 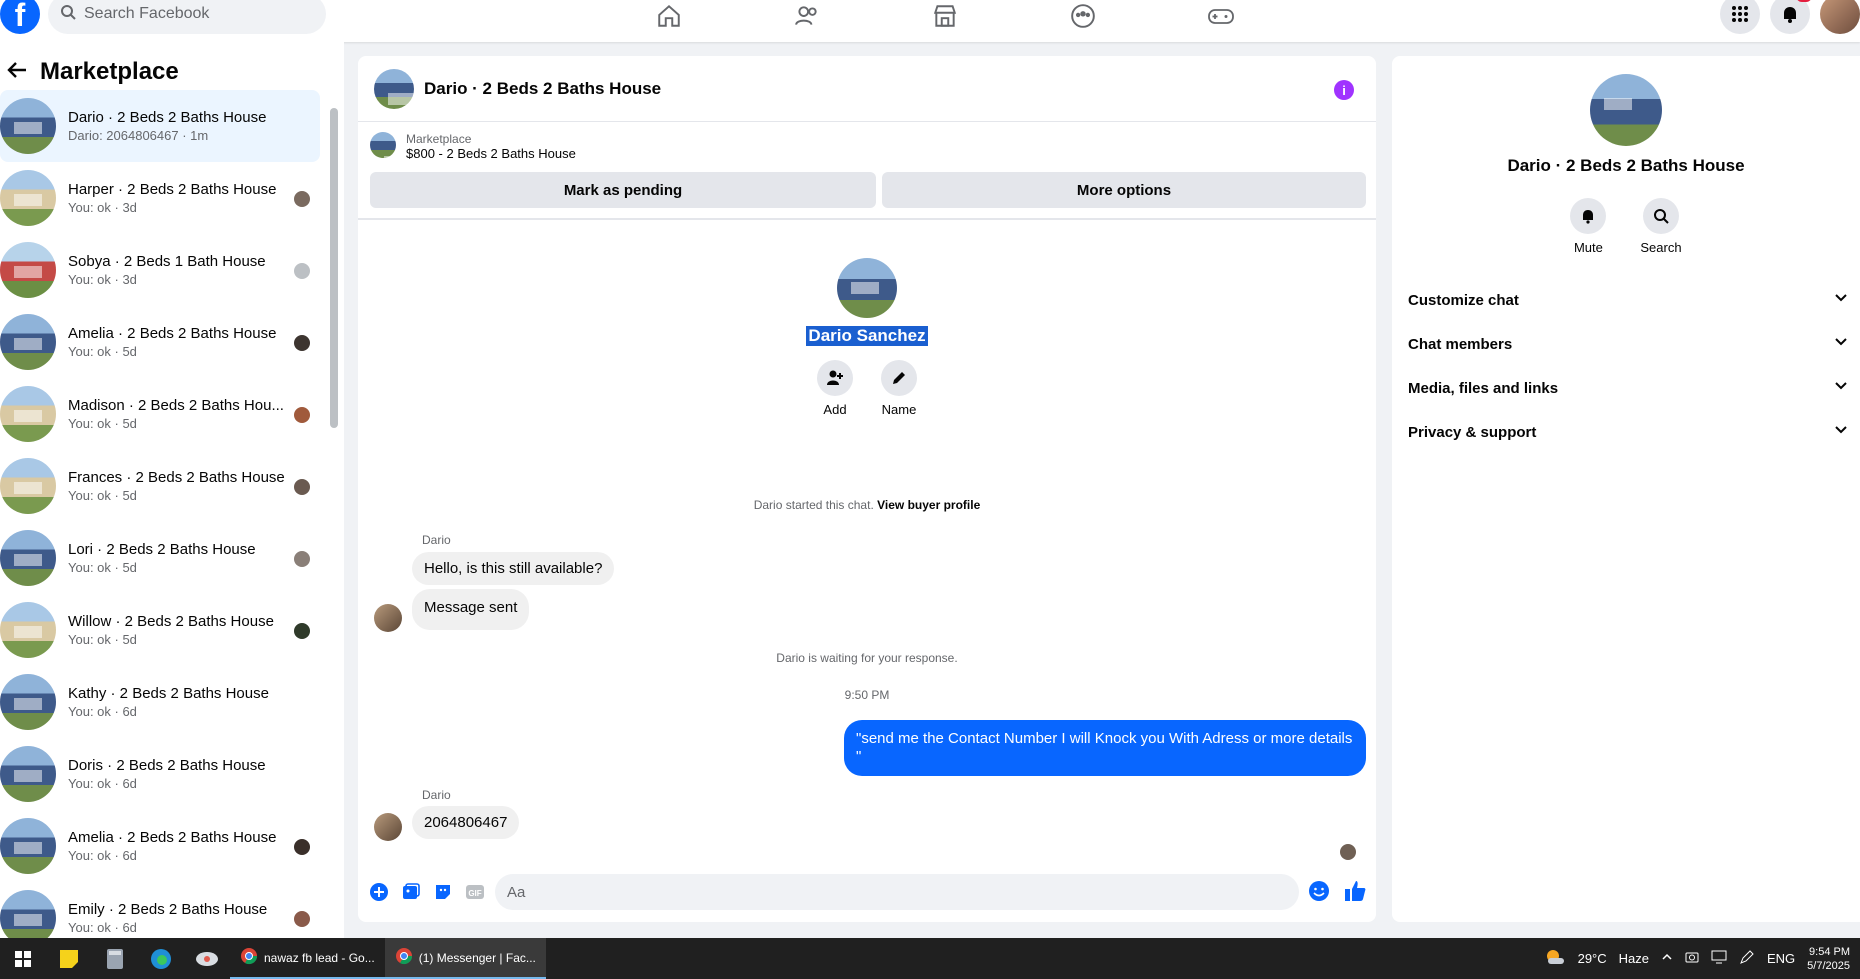 What do you see at coordinates (1460, 344) in the screenshot?
I see `section-label: Chat members` at bounding box center [1460, 344].